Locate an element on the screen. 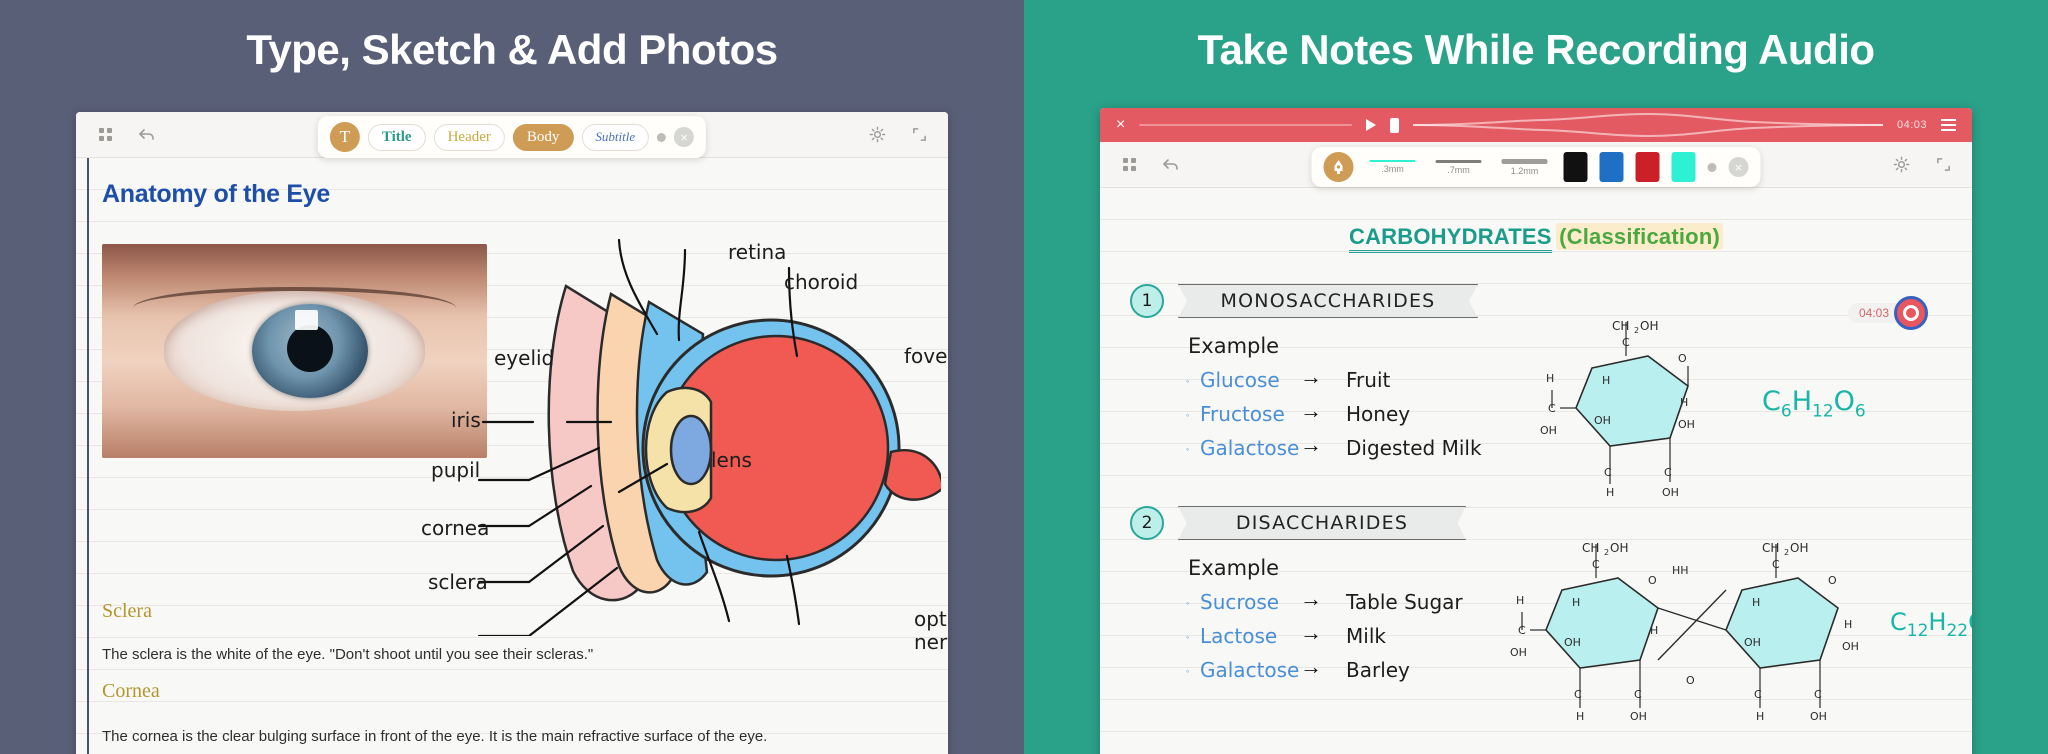 The image size is (2048, 754). row-term-glucose: Glucose is located at coordinates (1240, 380).